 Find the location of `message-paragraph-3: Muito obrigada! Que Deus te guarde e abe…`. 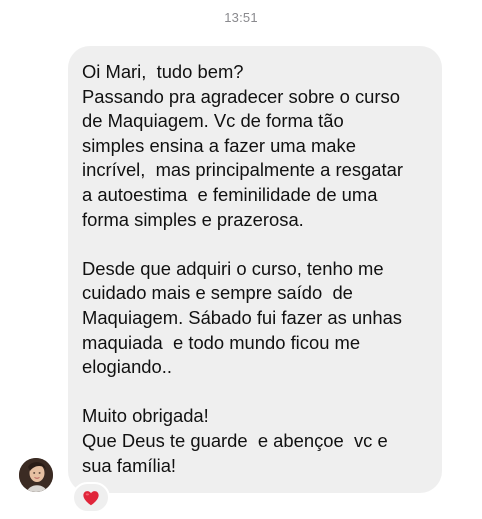

message-paragraph-3: Muito obrigada! Que Deus te guarde e abe… is located at coordinates (255, 441).